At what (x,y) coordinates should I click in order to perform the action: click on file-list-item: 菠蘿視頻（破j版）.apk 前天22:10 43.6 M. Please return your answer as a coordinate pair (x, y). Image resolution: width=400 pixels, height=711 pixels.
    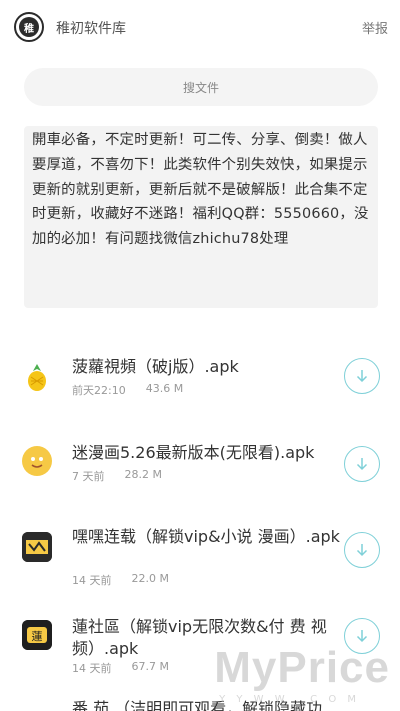
    Looking at the image, I should click on (200, 380).